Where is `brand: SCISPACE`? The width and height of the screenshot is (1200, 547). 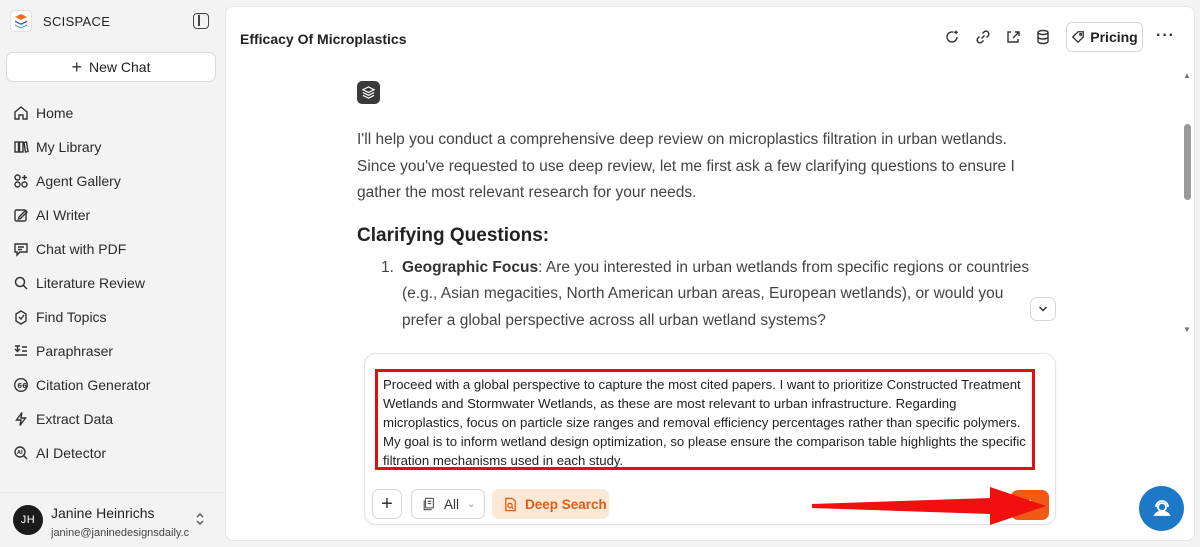 brand: SCISPACE is located at coordinates (60, 21).